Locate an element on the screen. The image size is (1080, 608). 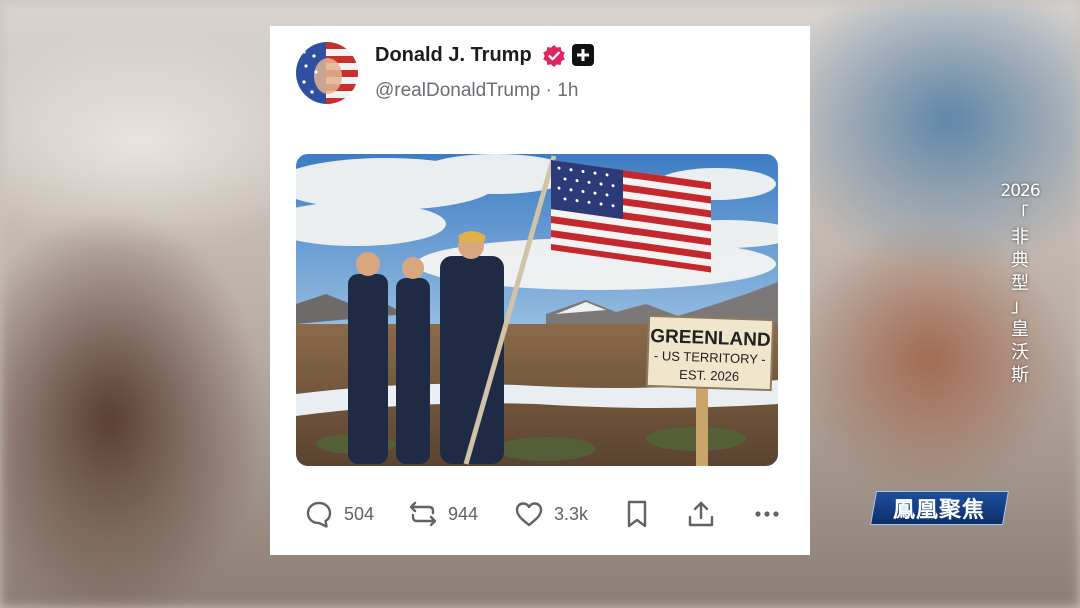
share-icon is located at coordinates (701, 514).